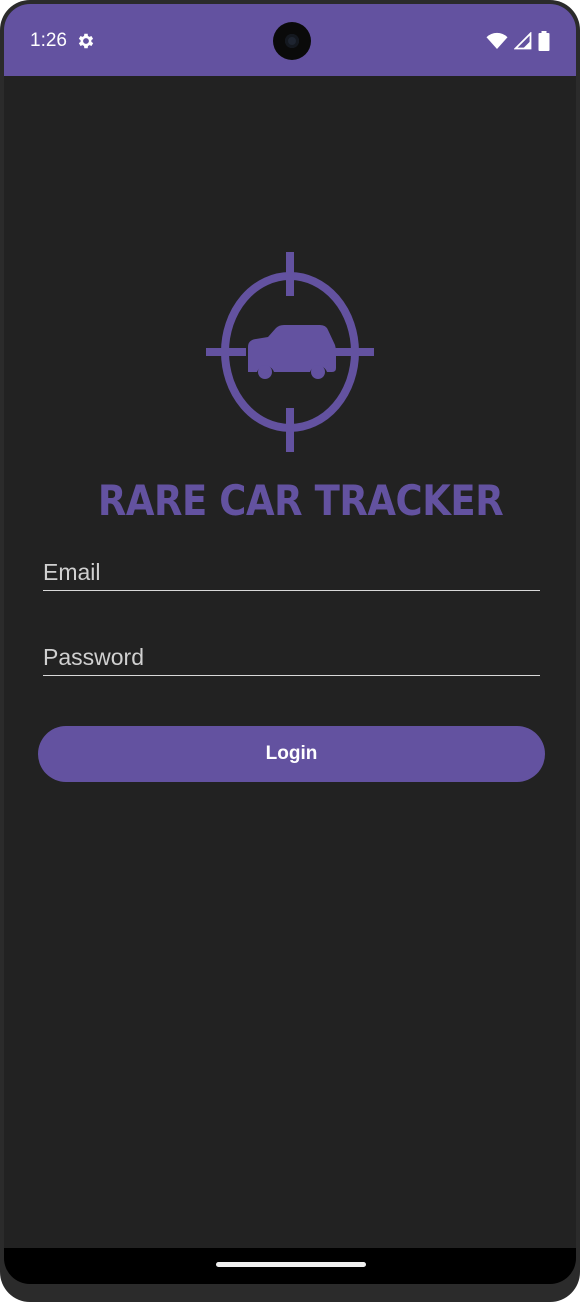 The image size is (580, 1302). Describe the element at coordinates (290, 352) in the screenshot. I see `crosshair-car-logo` at that location.